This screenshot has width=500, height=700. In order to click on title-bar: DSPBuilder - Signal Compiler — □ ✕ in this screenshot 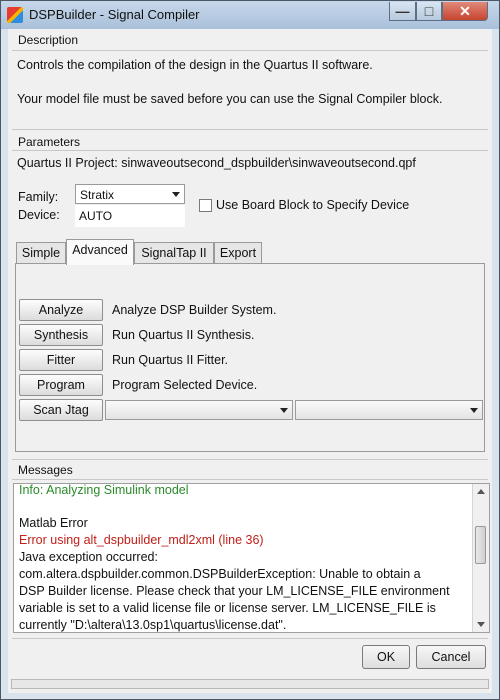, I will do `click(250, 15)`.